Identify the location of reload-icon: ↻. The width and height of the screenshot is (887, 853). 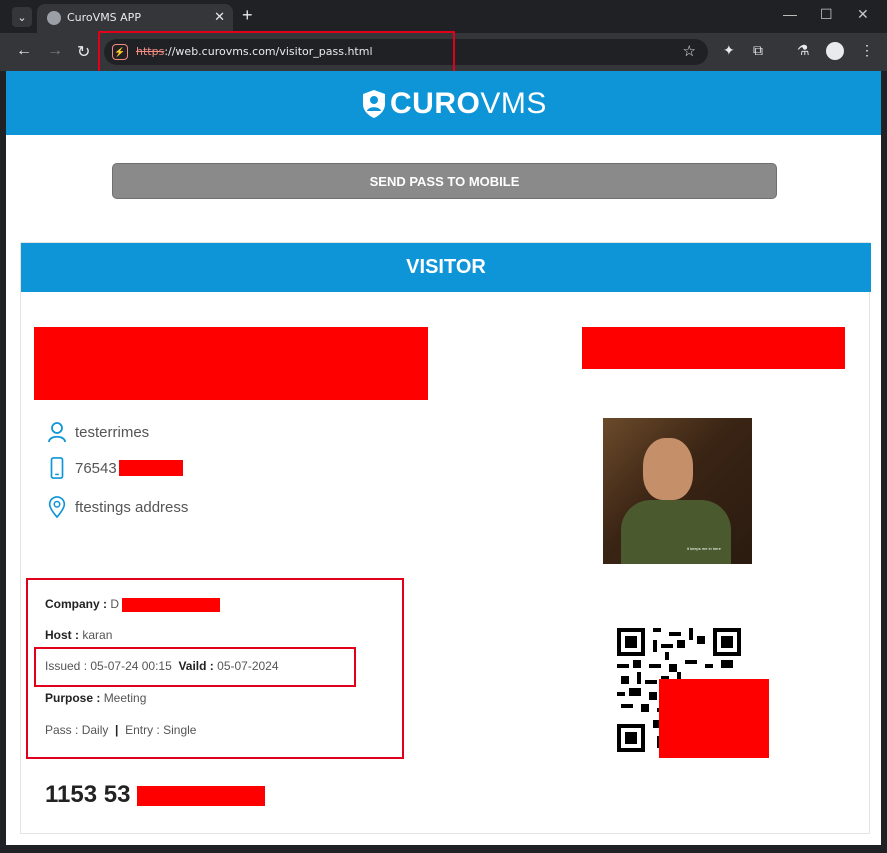
(83, 52).